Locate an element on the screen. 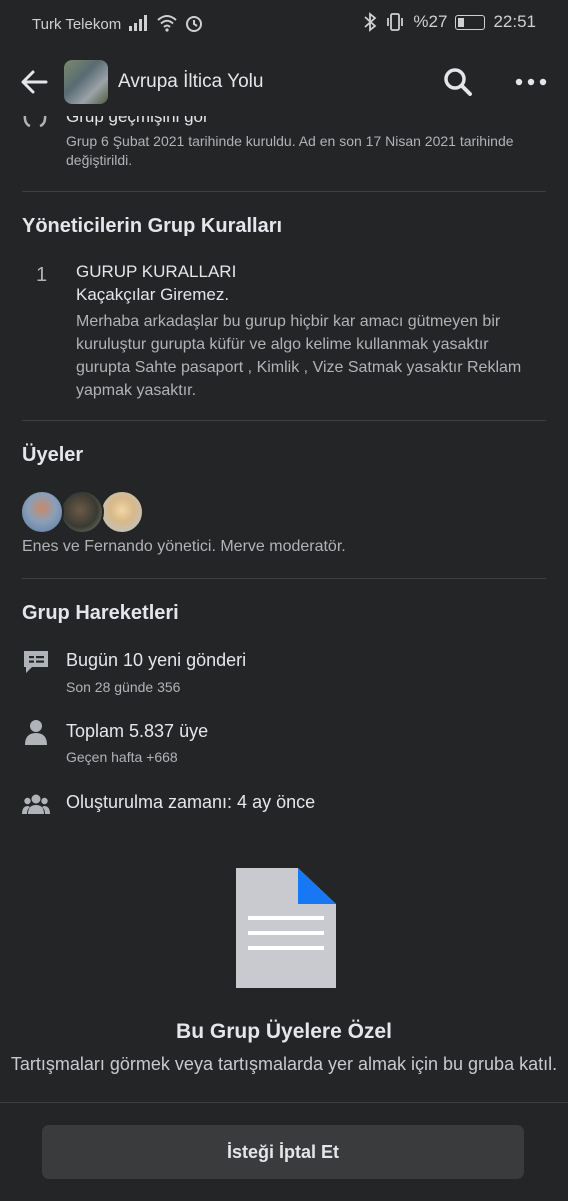  group-cover-thumbnail is located at coordinates (86, 82).